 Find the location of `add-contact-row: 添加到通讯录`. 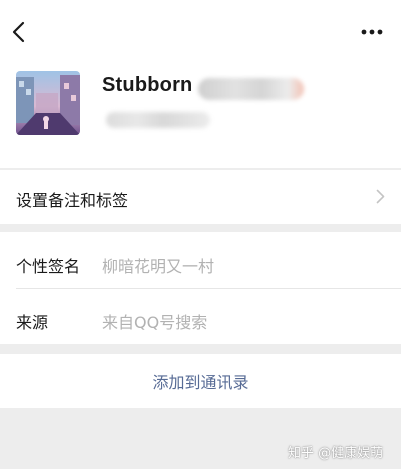

add-contact-row: 添加到通讯录 is located at coordinates (200, 381).